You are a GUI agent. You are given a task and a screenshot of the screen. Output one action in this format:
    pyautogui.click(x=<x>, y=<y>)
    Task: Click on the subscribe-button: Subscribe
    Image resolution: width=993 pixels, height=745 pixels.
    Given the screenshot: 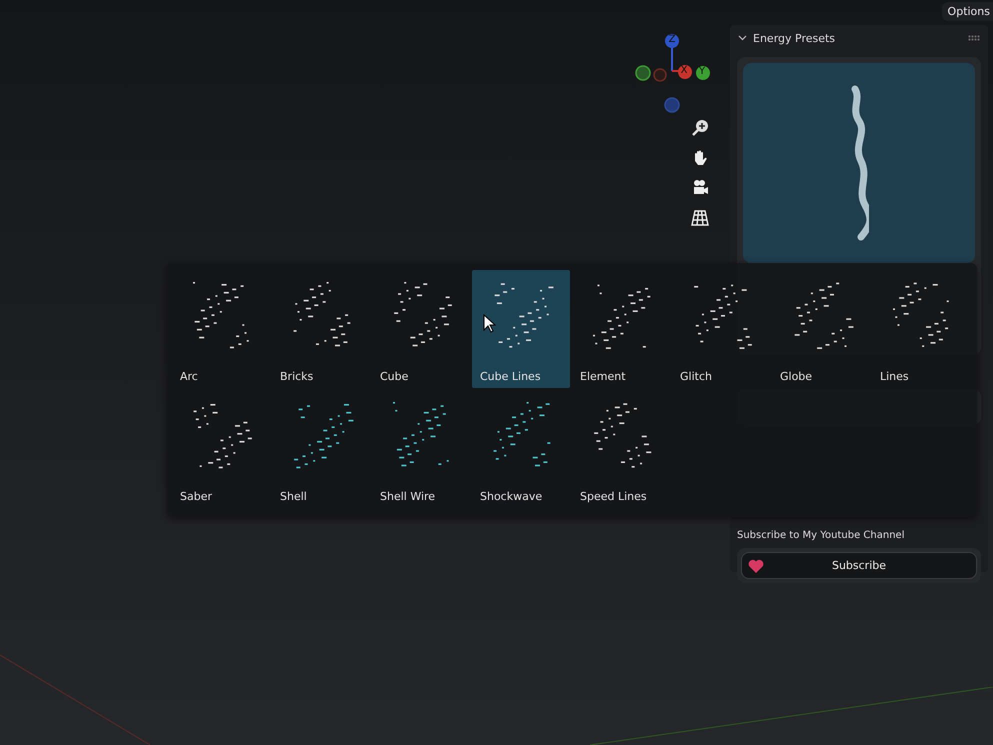 What is the action you would take?
    pyautogui.click(x=859, y=565)
    